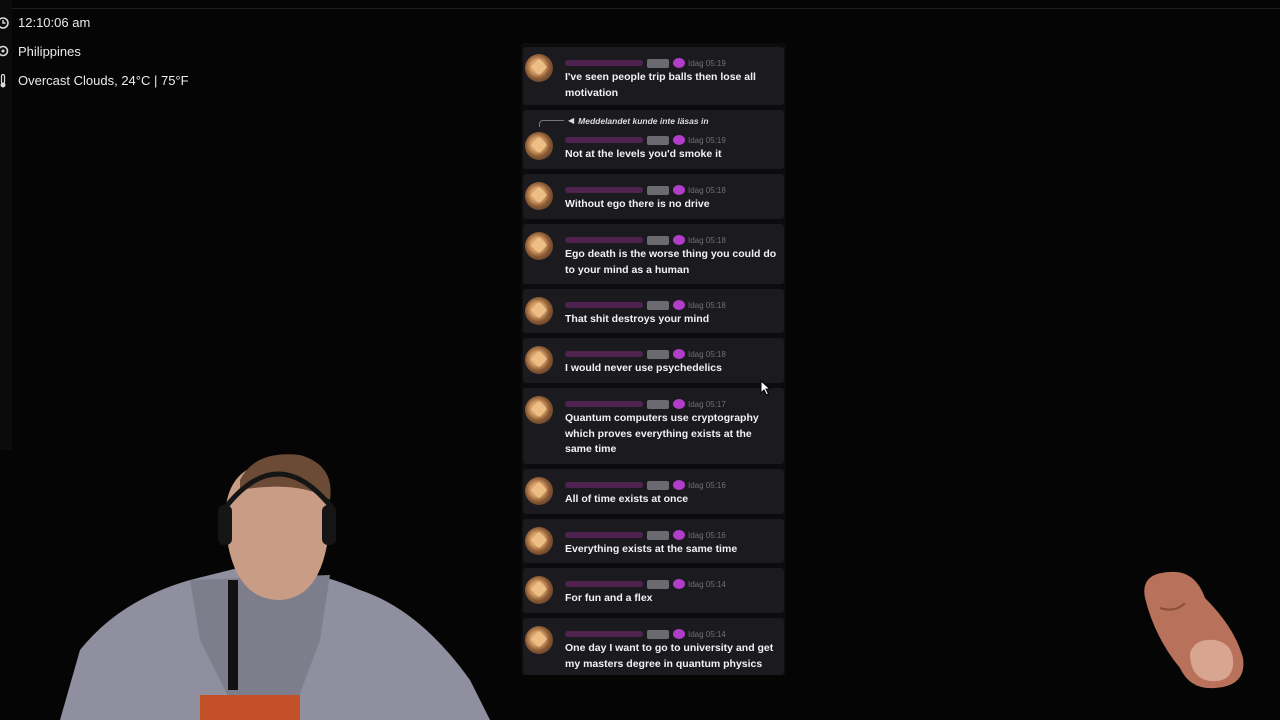 The width and height of the screenshot is (1280, 720). I want to click on message-text: I would never use psychedelics, so click(643, 368).